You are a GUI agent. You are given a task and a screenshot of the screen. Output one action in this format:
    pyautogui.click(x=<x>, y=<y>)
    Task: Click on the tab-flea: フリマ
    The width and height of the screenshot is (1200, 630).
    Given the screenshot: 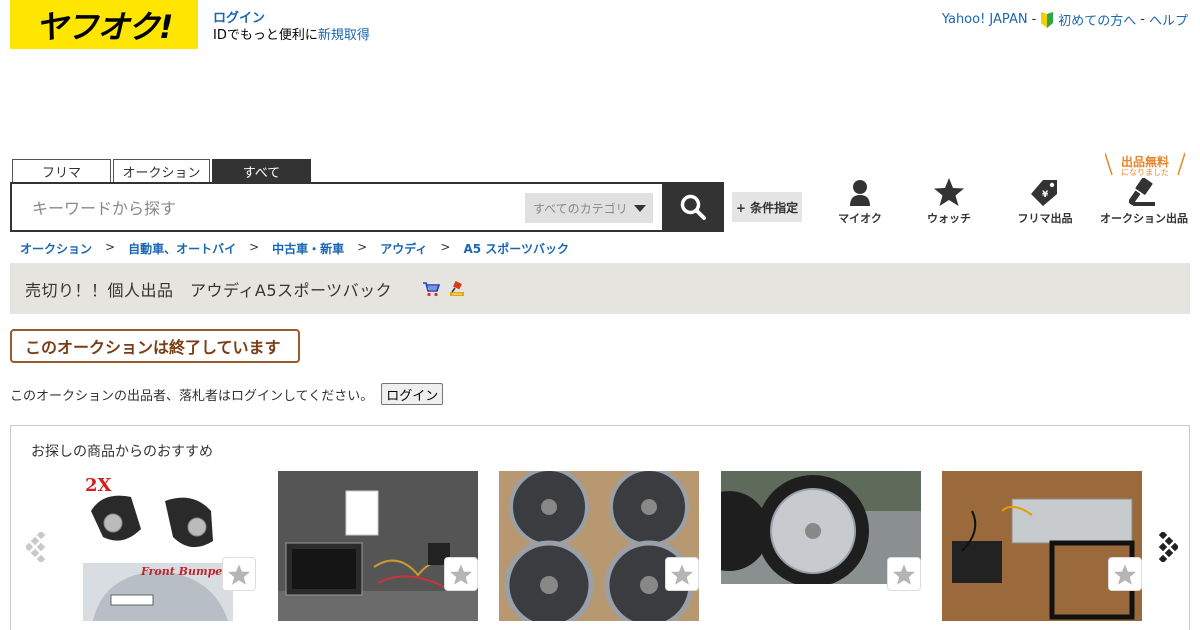 What is the action you would take?
    pyautogui.click(x=61, y=170)
    